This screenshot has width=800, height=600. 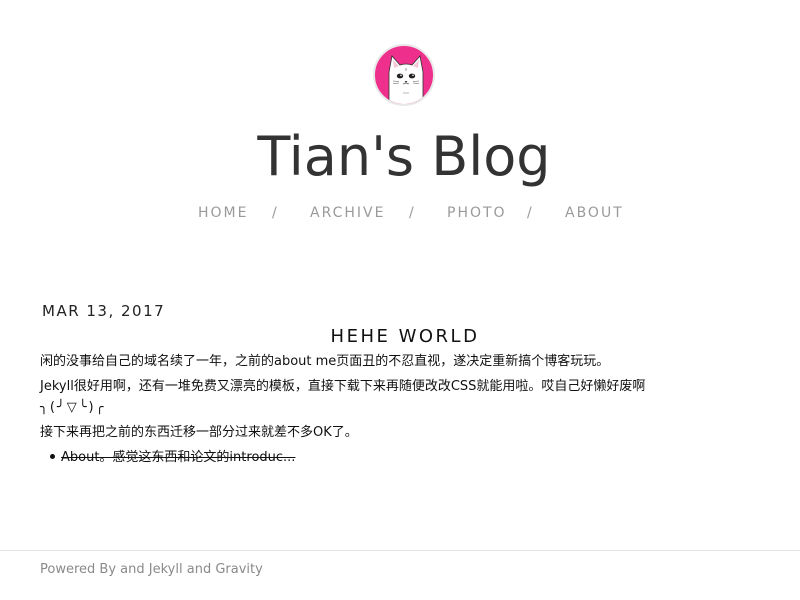 I want to click on post-date: MAR 13, 2017, so click(x=104, y=311).